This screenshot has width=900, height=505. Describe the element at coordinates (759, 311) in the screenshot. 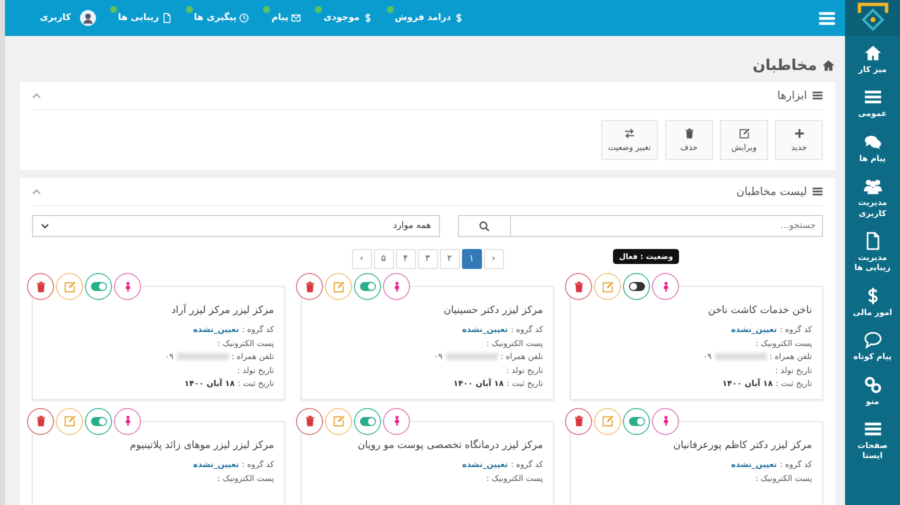

I see `contact-name: ناخن خدمات کاشت ناخن` at that location.